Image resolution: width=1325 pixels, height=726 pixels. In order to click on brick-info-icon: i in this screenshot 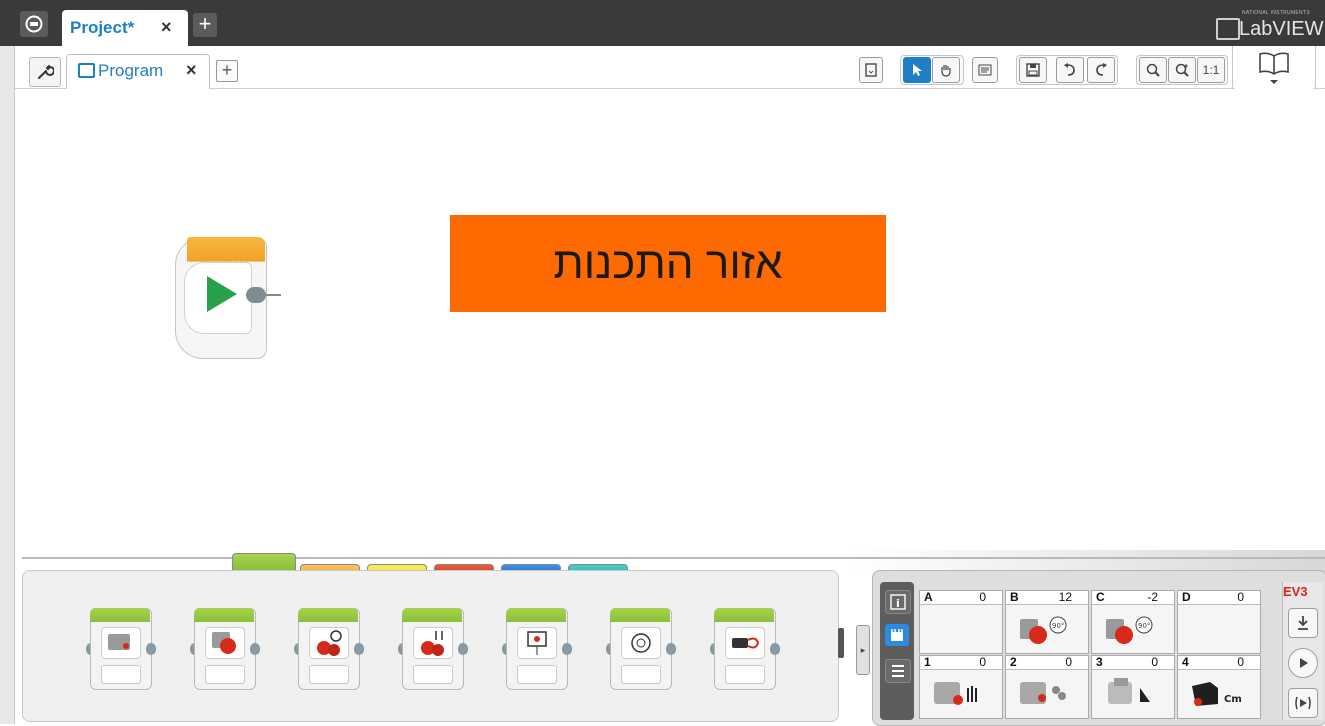, I will do `click(898, 602)`.